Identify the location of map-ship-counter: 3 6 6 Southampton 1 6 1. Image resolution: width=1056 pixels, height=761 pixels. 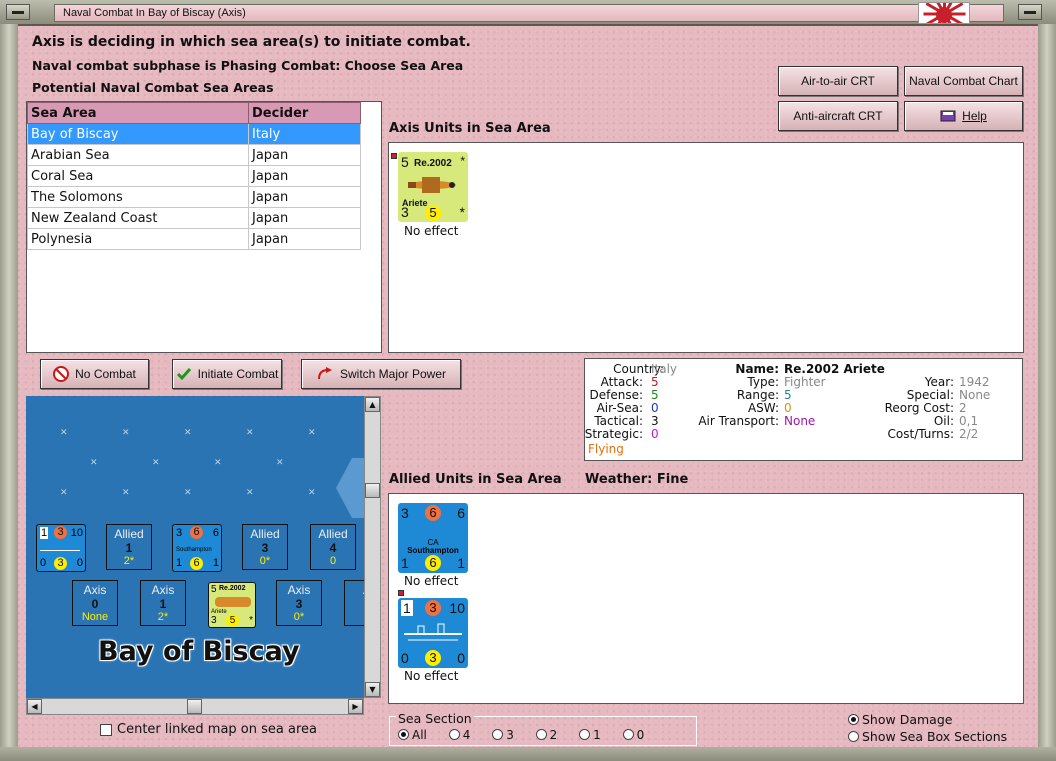
(197, 548).